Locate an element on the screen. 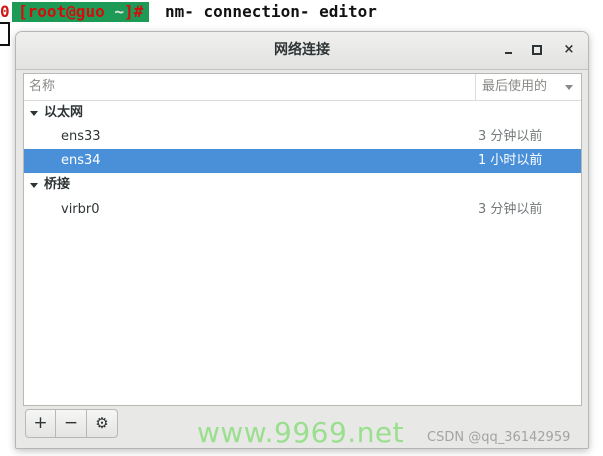 The height and width of the screenshot is (456, 603). maximize-button is located at coordinates (537, 50).